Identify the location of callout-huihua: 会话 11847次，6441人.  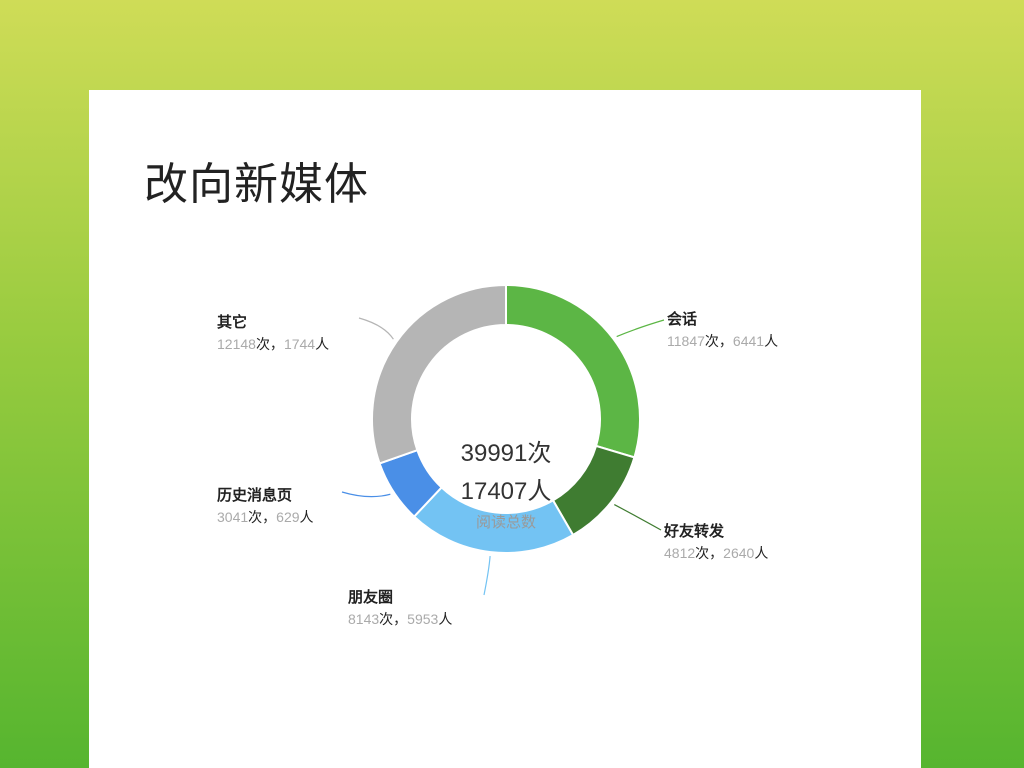
(722, 331).